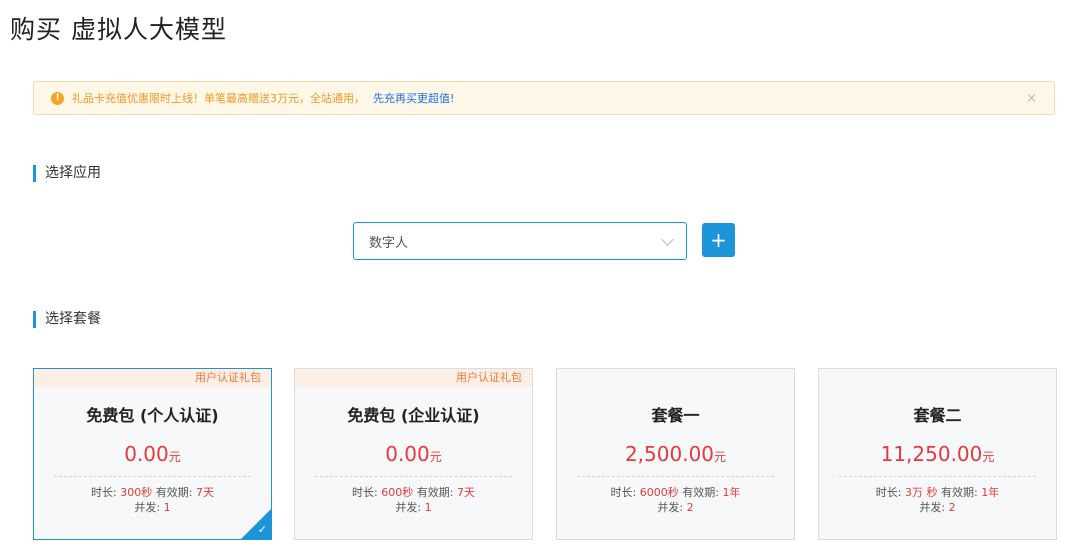 The height and width of the screenshot is (552, 1080). Describe the element at coordinates (544, 98) in the screenshot. I see `promo-notice: ! 礼品卡充值优惠限时上线！单笔最高赠送3万元，全站通用， 先充再买更超值! ×` at that location.